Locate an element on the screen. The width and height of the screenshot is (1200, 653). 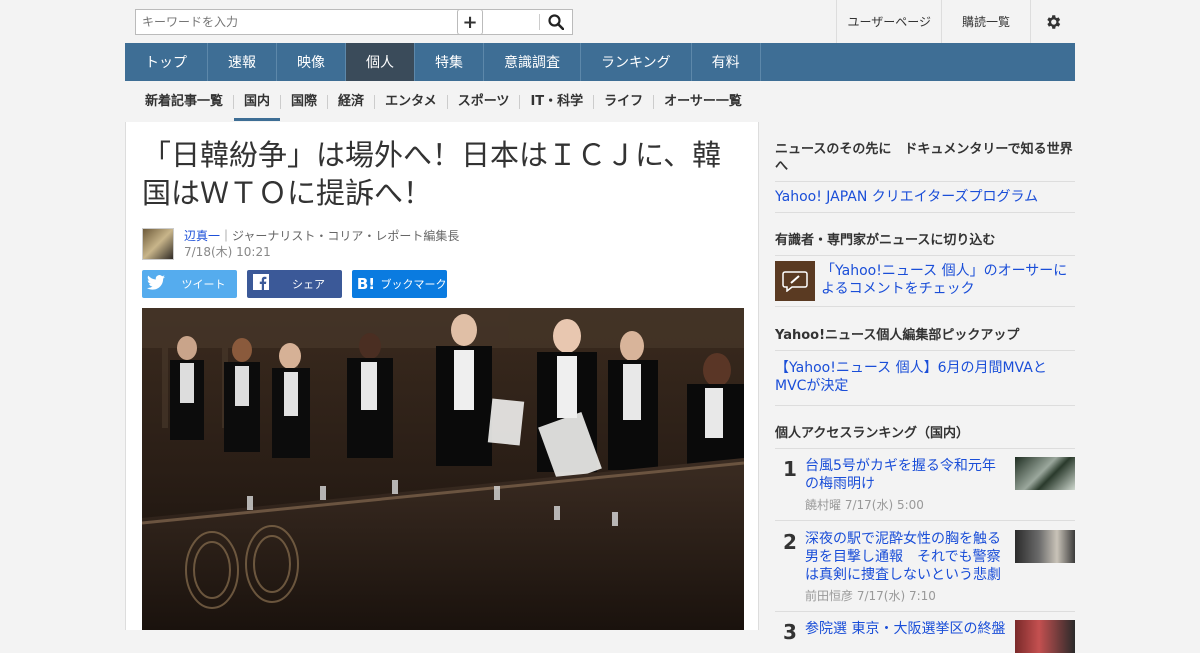
subscriptions-link: 購読一覧 is located at coordinates (985, 21).